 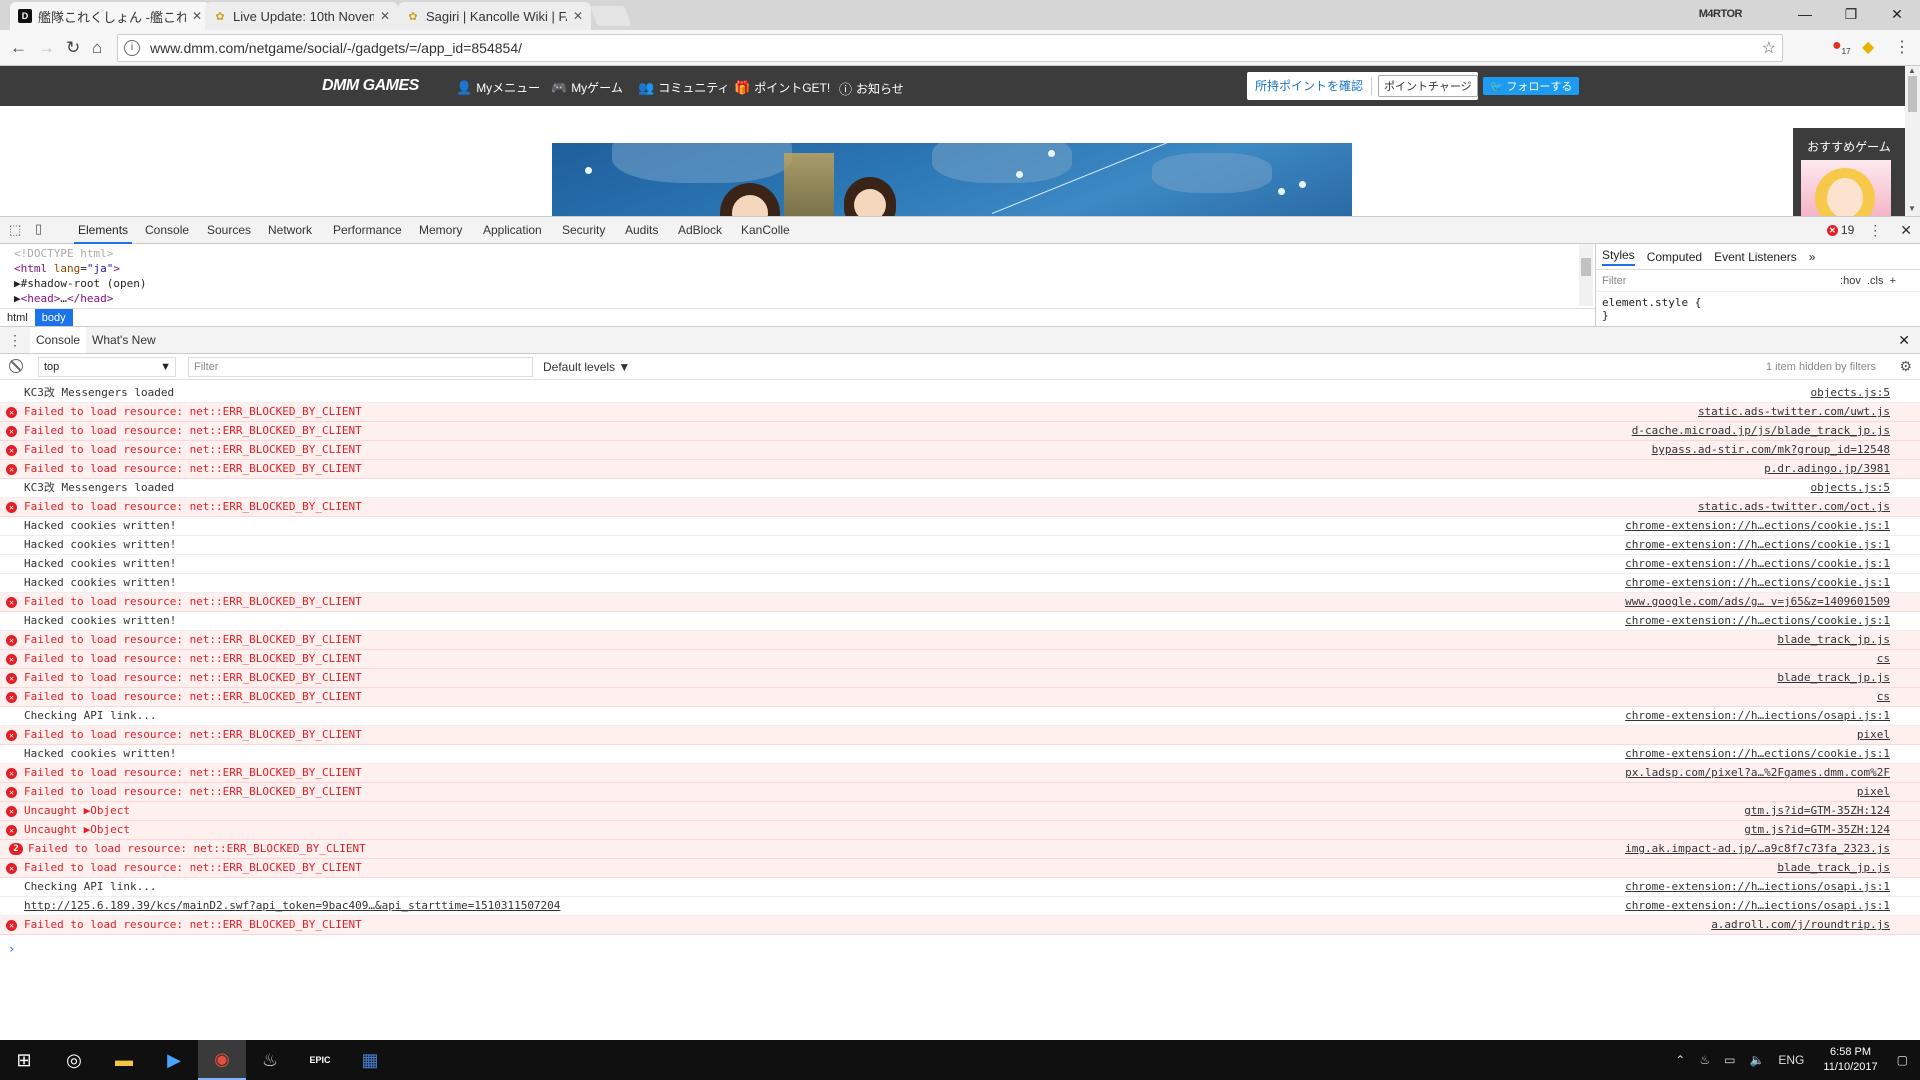 I want to click on message-source-link: cs, so click(x=1883, y=697).